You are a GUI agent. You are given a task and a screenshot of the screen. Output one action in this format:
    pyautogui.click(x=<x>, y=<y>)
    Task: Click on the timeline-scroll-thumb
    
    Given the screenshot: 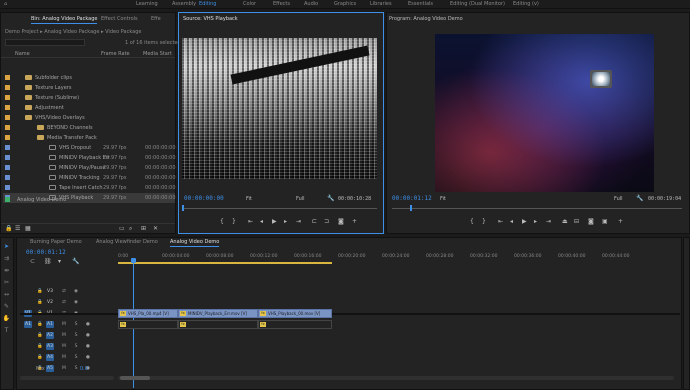 What is the action you would take?
    pyautogui.click(x=135, y=378)
    